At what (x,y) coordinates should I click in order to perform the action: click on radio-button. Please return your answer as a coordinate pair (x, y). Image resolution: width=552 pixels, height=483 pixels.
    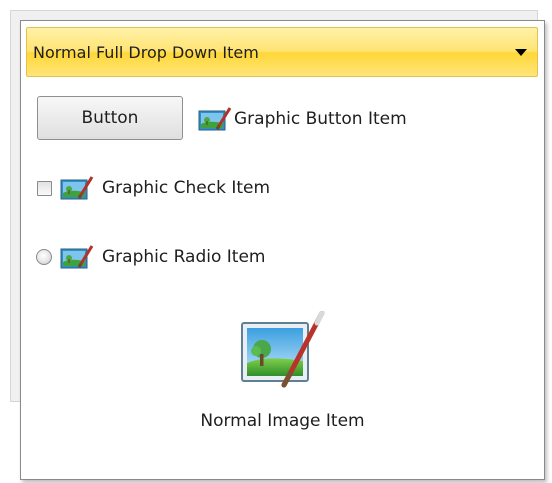
    Looking at the image, I should click on (44, 257).